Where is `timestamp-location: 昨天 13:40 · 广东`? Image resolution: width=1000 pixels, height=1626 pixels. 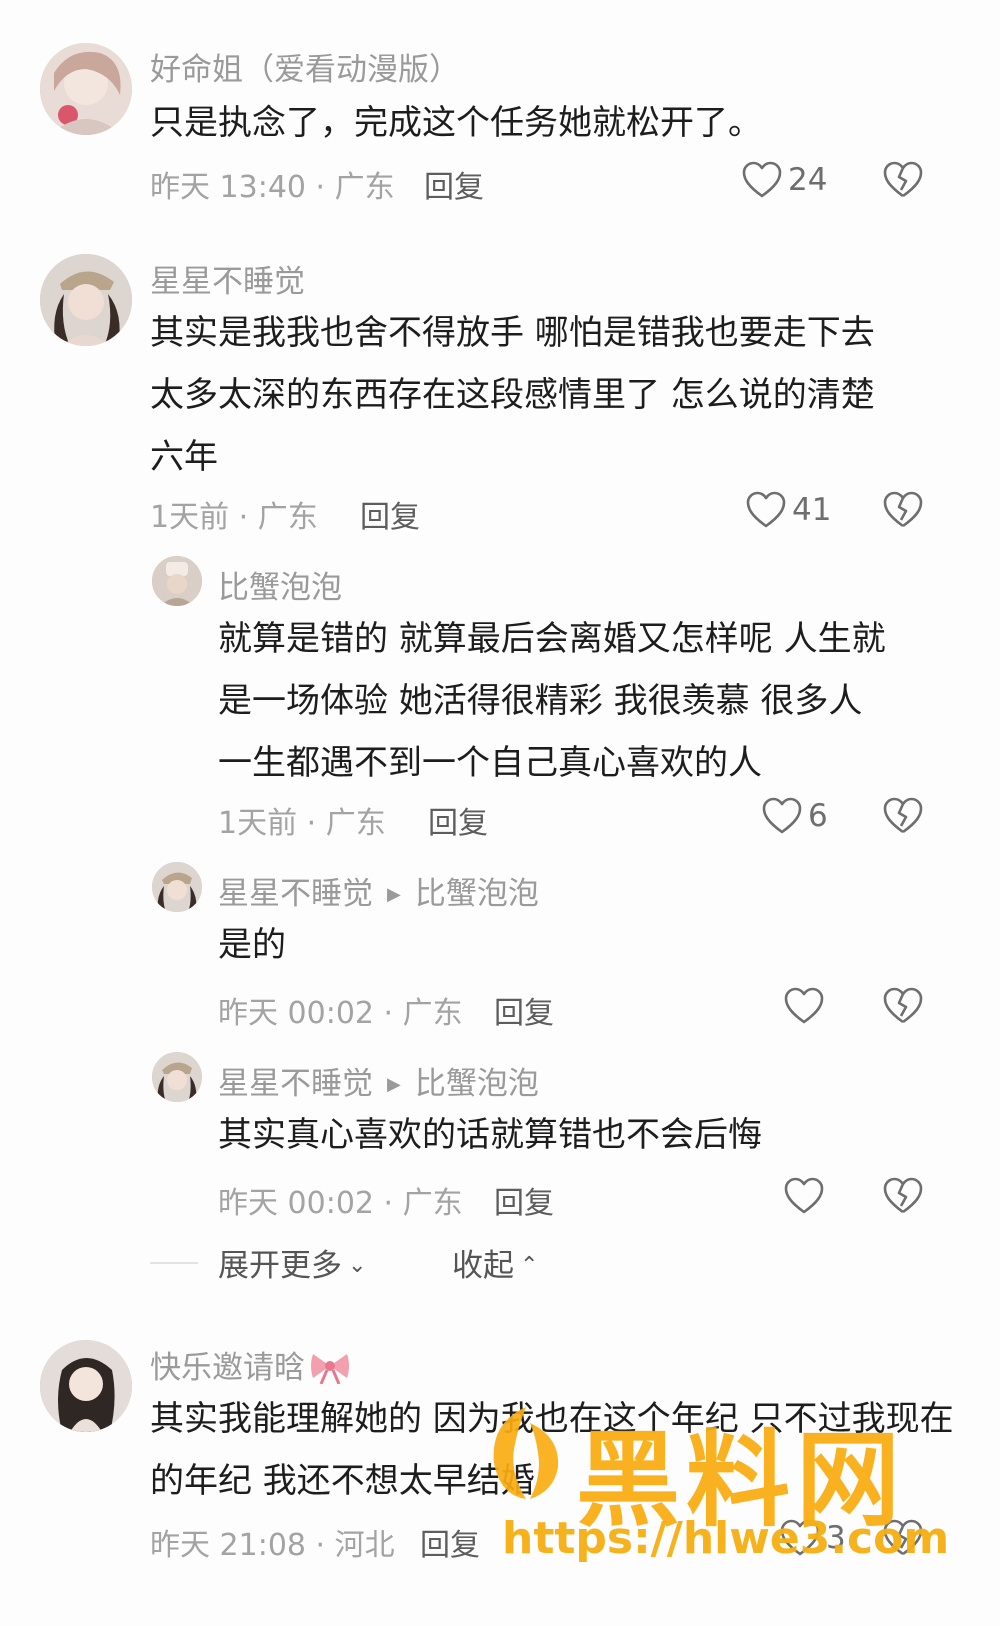 timestamp-location: 昨天 13:40 · 广东 is located at coordinates (272, 187).